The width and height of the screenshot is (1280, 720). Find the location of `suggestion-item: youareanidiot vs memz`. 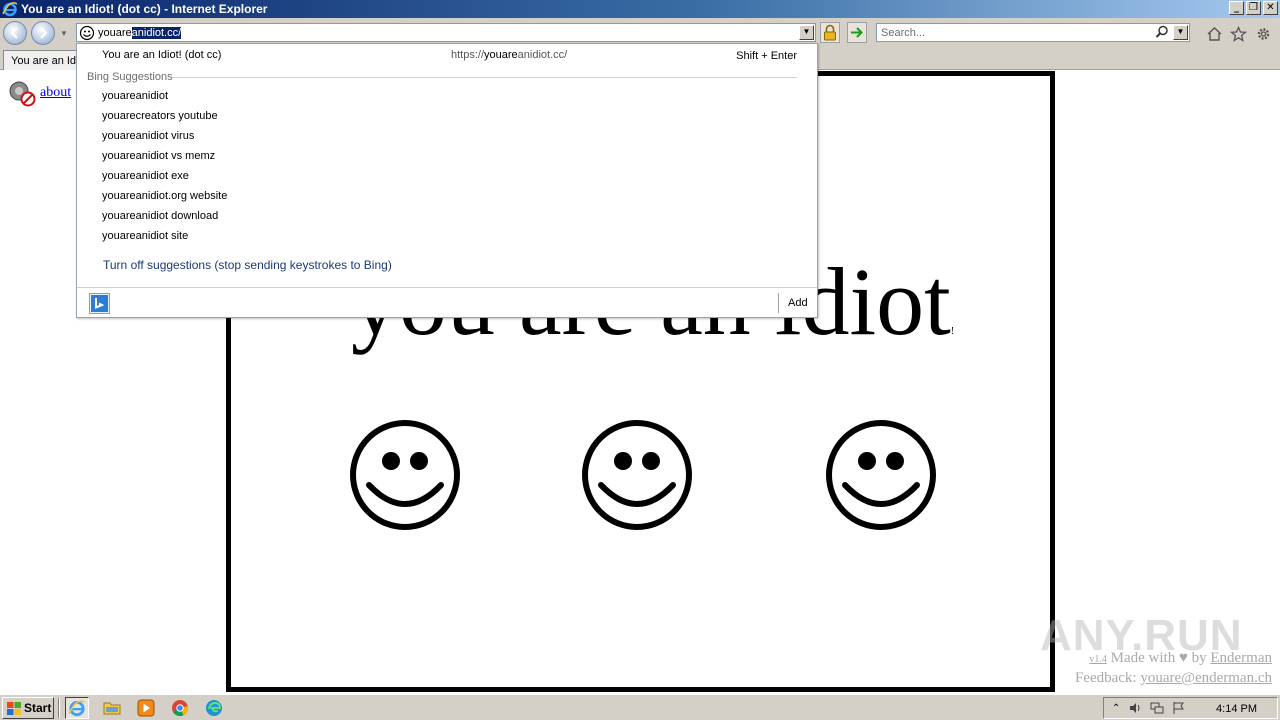

suggestion-item: youareanidiot vs memz is located at coordinates (158, 156).